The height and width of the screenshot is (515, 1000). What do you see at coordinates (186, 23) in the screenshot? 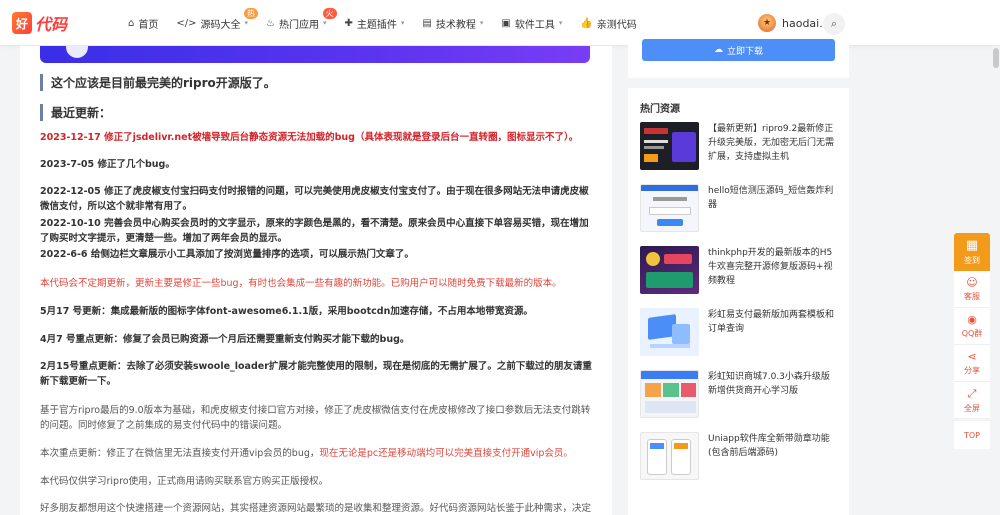
I see `code-icon: </>` at bounding box center [186, 23].